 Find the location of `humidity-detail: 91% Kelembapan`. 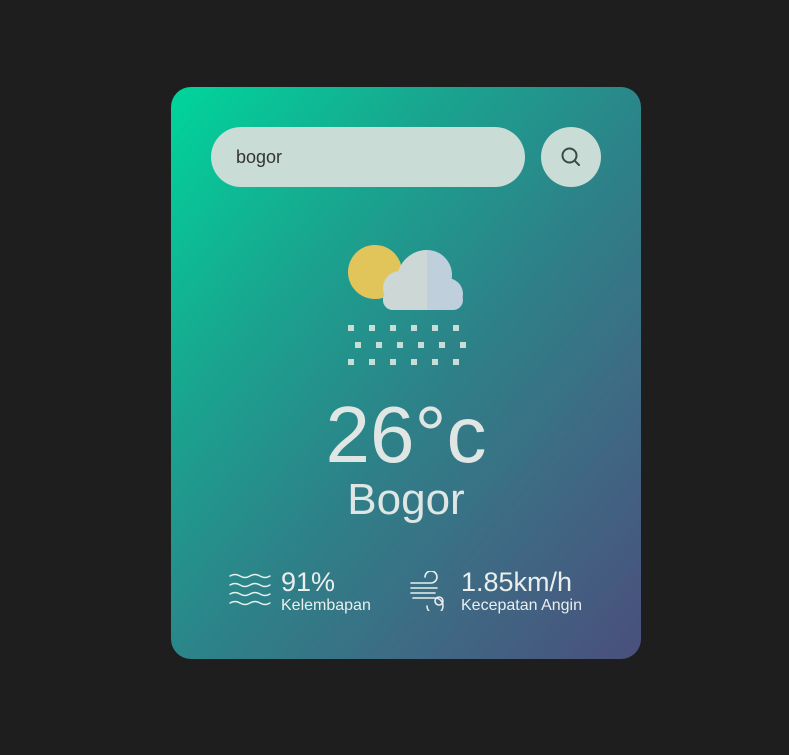

humidity-detail: 91% Kelembapan is located at coordinates (300, 591).